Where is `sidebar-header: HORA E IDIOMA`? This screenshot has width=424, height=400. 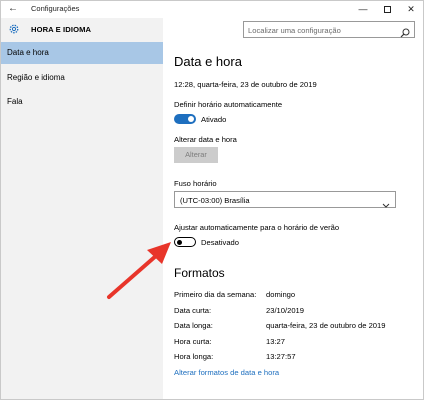 sidebar-header: HORA E IDIOMA is located at coordinates (82, 30).